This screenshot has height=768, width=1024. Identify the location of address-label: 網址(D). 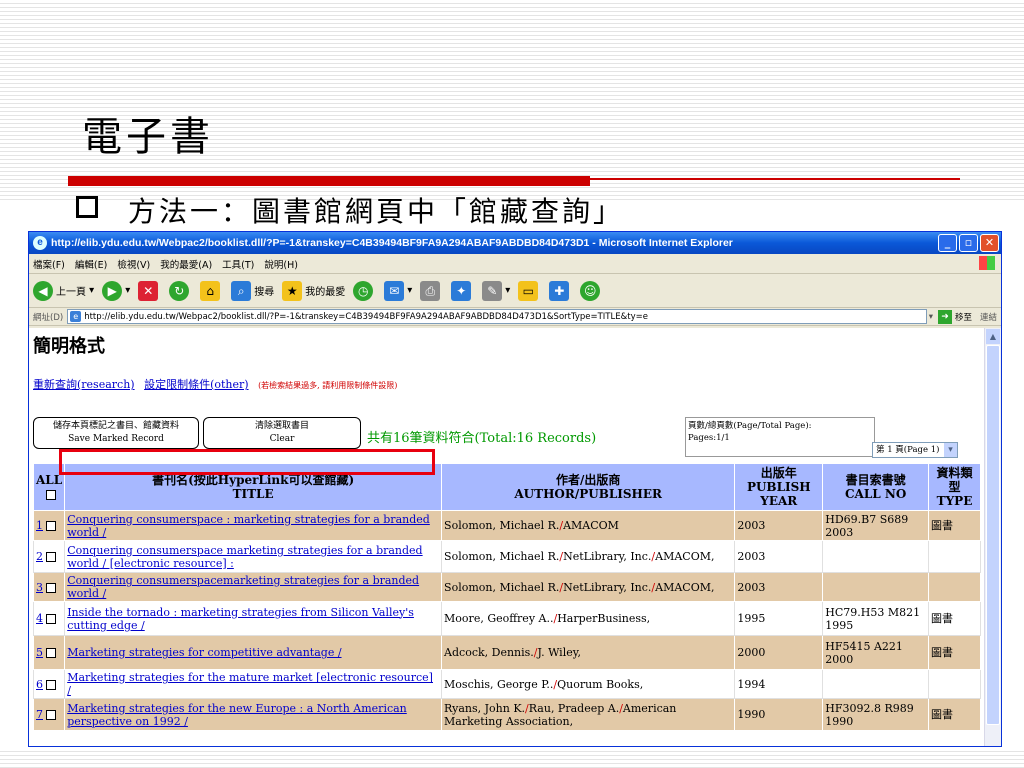
(48, 317).